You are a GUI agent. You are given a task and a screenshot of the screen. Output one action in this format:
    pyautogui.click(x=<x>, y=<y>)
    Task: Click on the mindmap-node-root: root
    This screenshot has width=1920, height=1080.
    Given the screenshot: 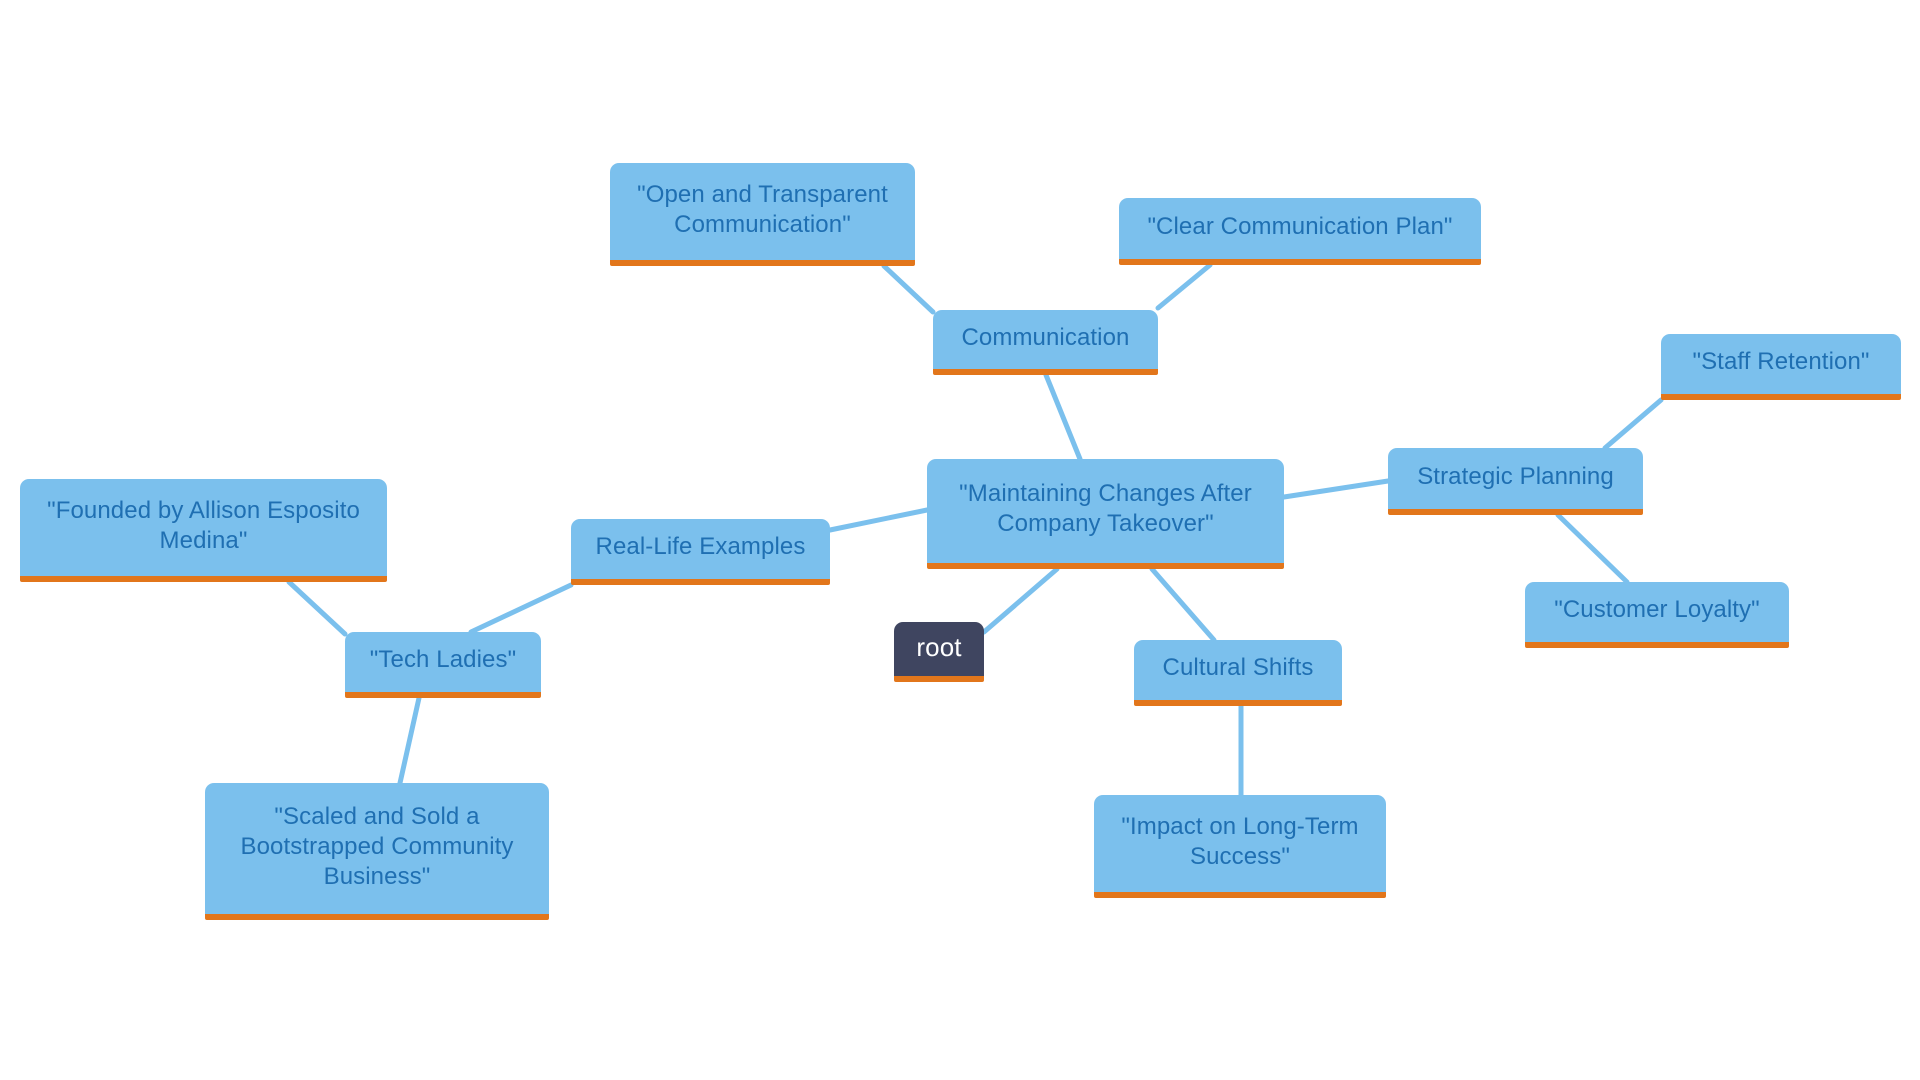 What is the action you would take?
    pyautogui.click(x=939, y=652)
    